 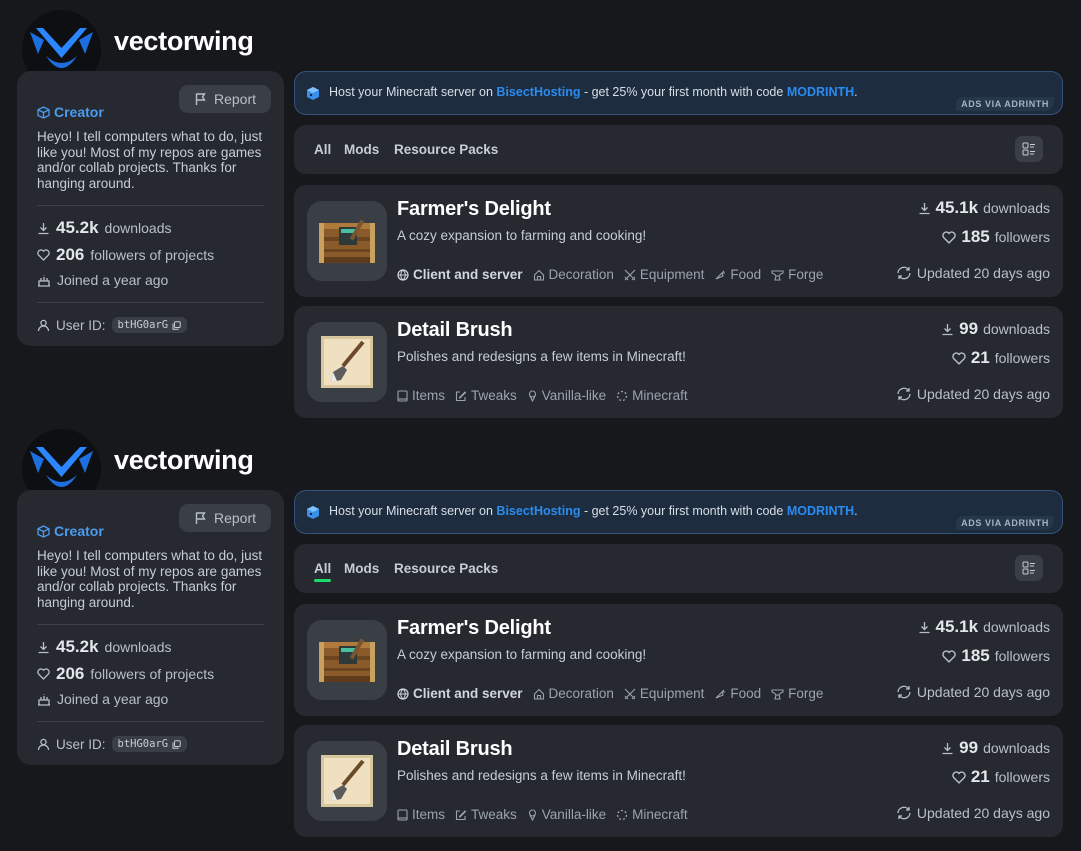 I want to click on tag-vanilla-like: Vanilla-like, so click(x=566, y=395).